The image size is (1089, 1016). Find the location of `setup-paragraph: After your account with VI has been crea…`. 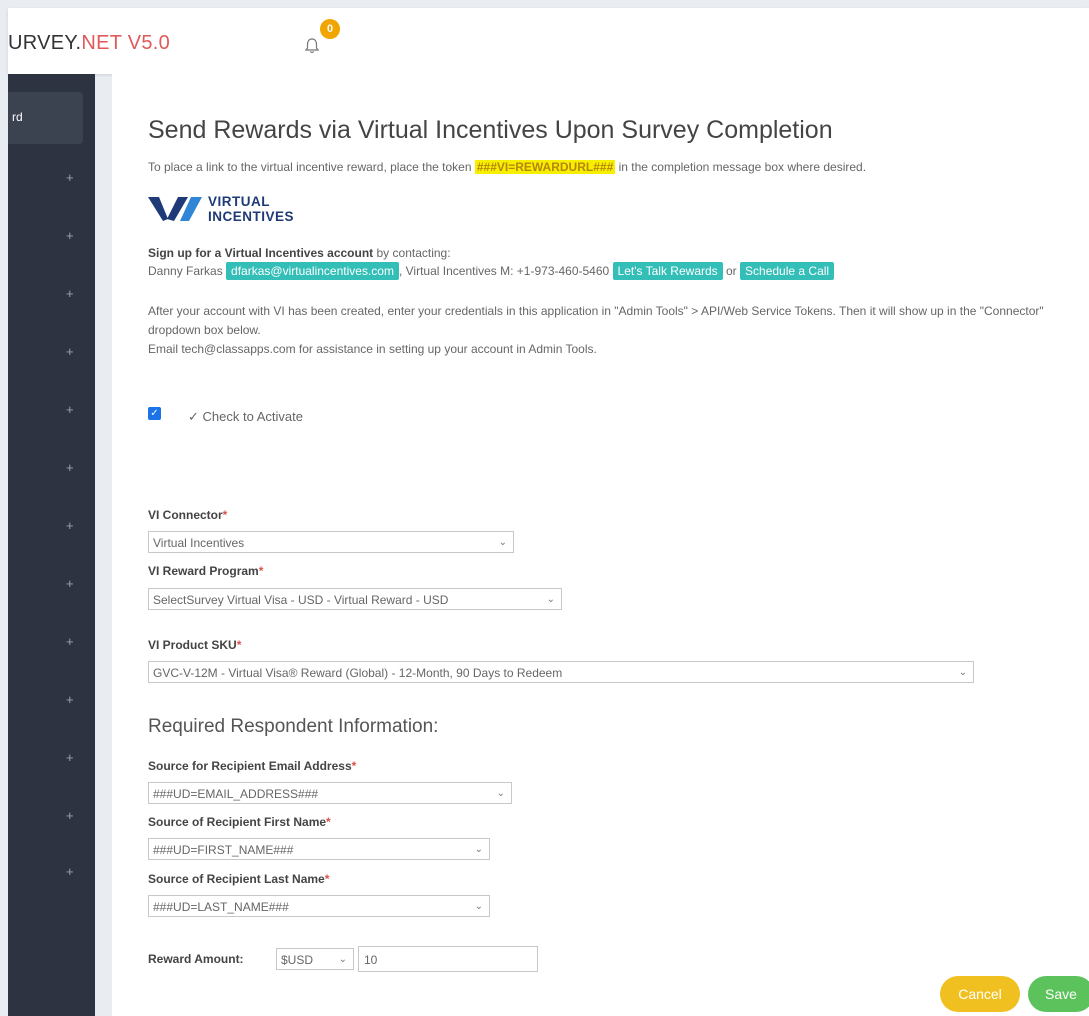

setup-paragraph: After your account with VI has been crea… is located at coordinates (596, 320).